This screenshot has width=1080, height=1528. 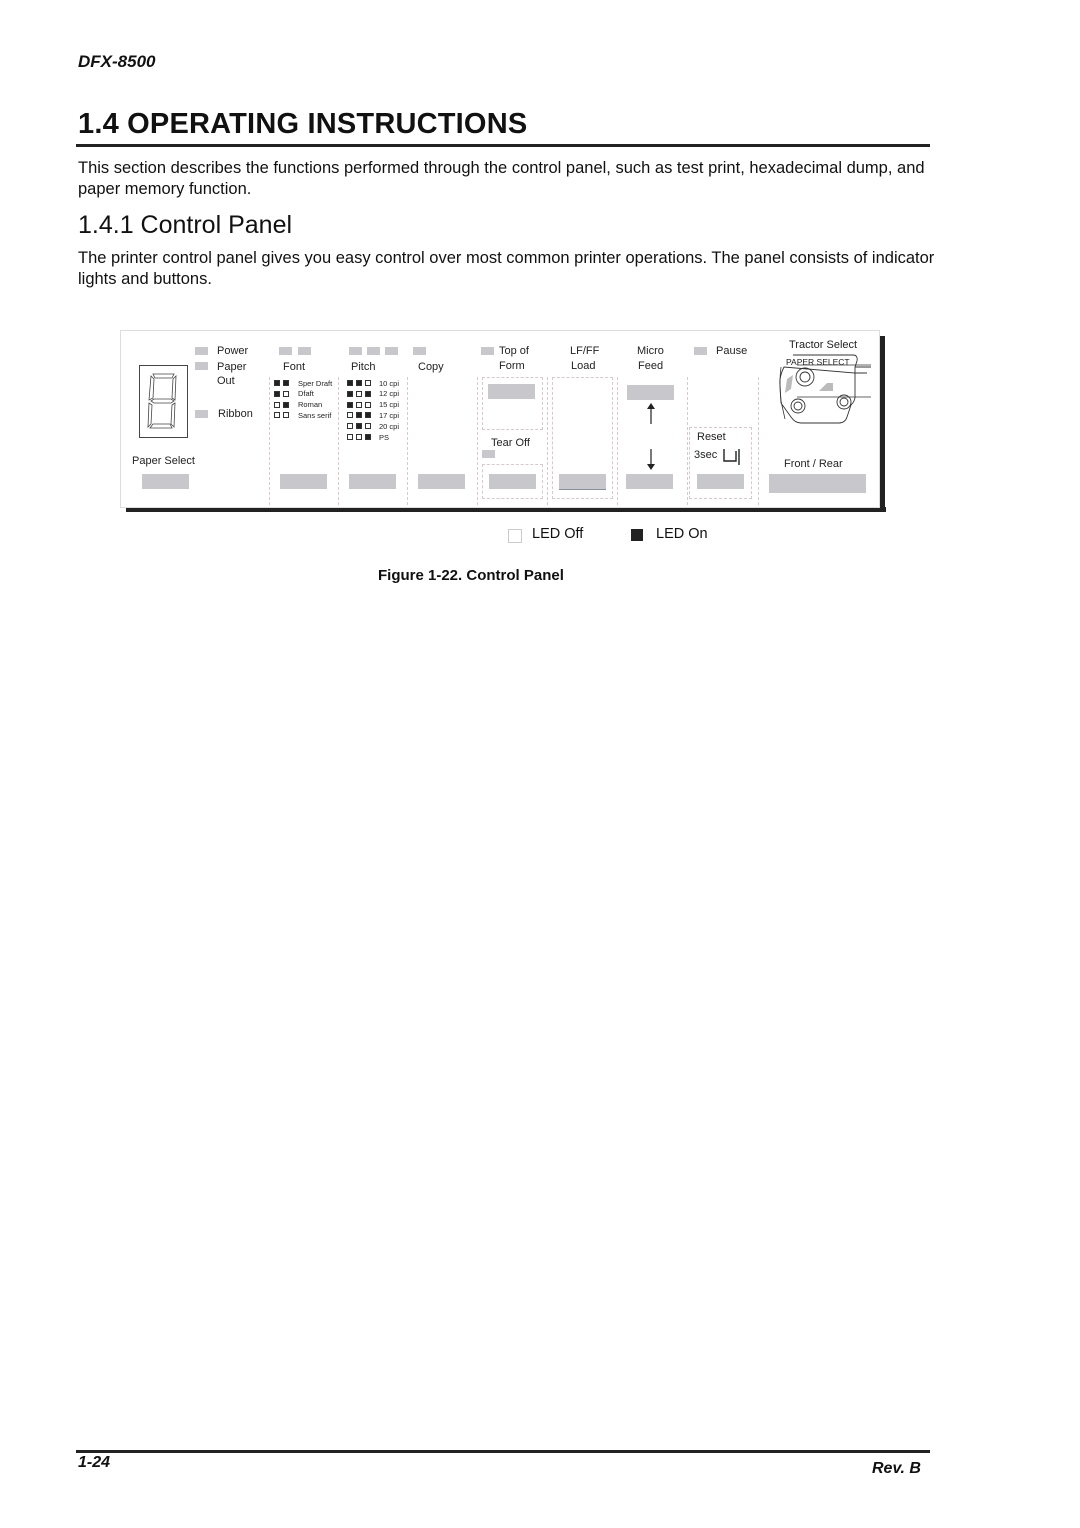 What do you see at coordinates (389, 405) in the screenshot?
I see `pitch-option-label: 15 cpi` at bounding box center [389, 405].